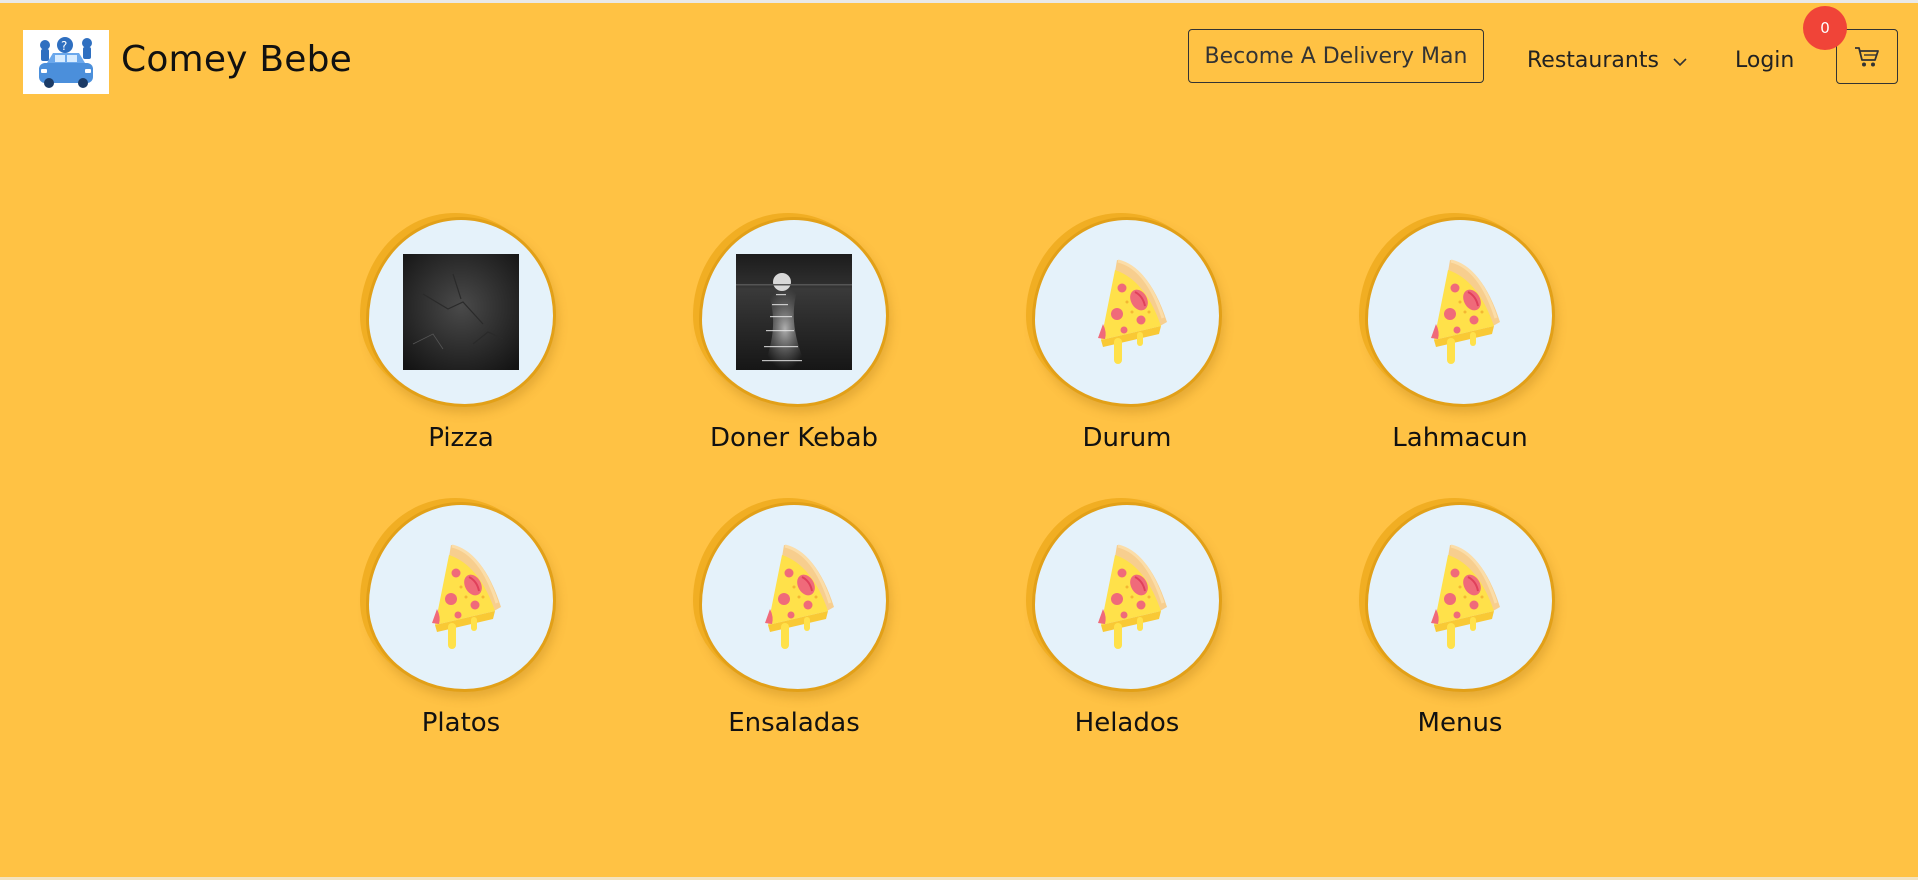 Image resolution: width=1918 pixels, height=880 pixels. I want to click on category-card-pizza: Pizza, so click(461, 335).